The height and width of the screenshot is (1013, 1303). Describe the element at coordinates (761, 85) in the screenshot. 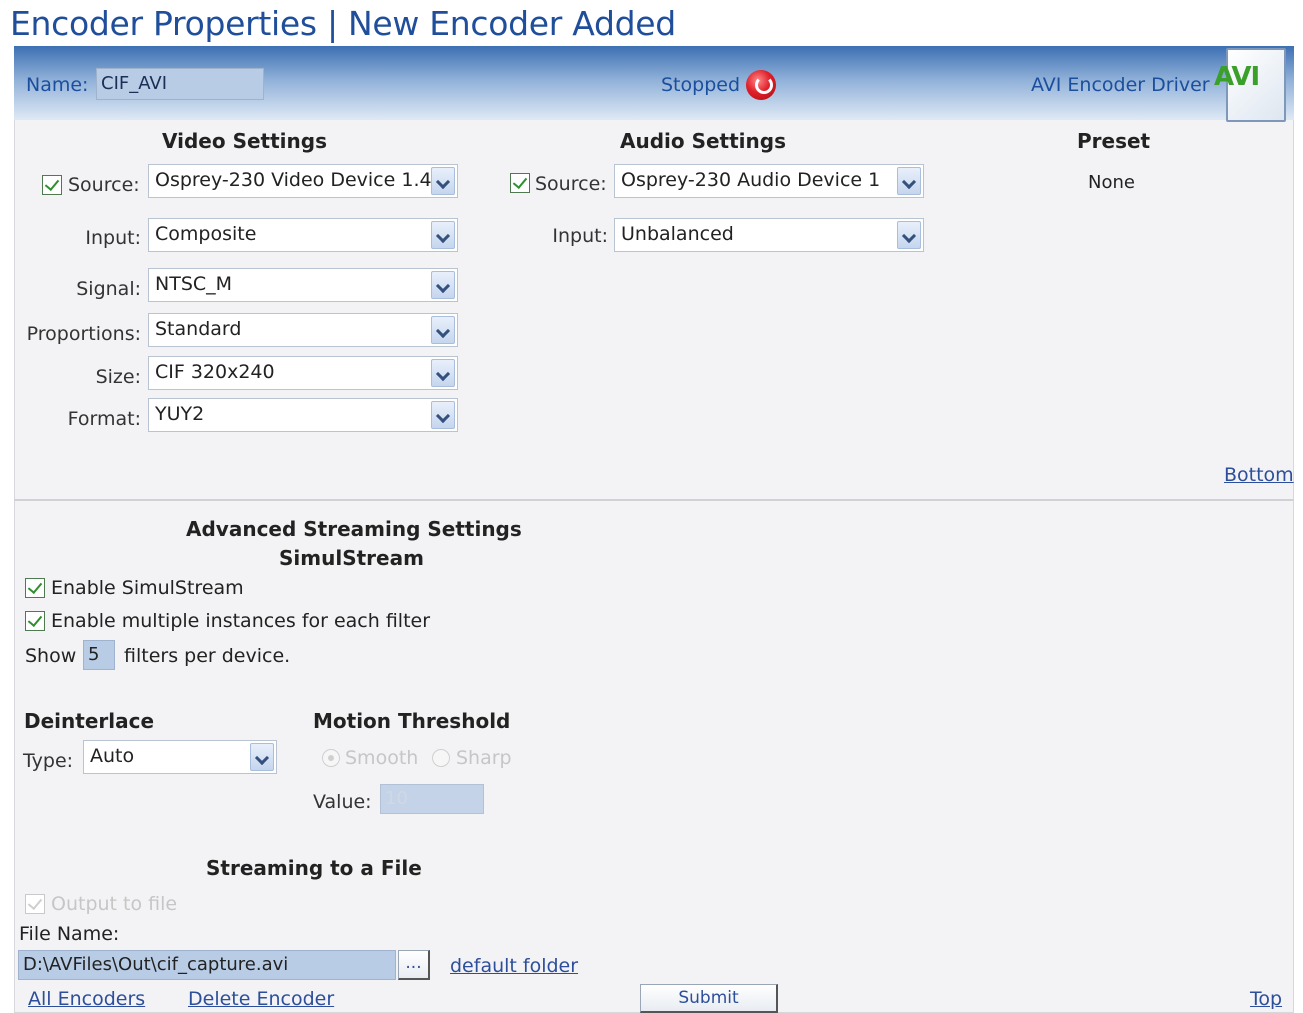

I see `stopped-status-icon` at that location.